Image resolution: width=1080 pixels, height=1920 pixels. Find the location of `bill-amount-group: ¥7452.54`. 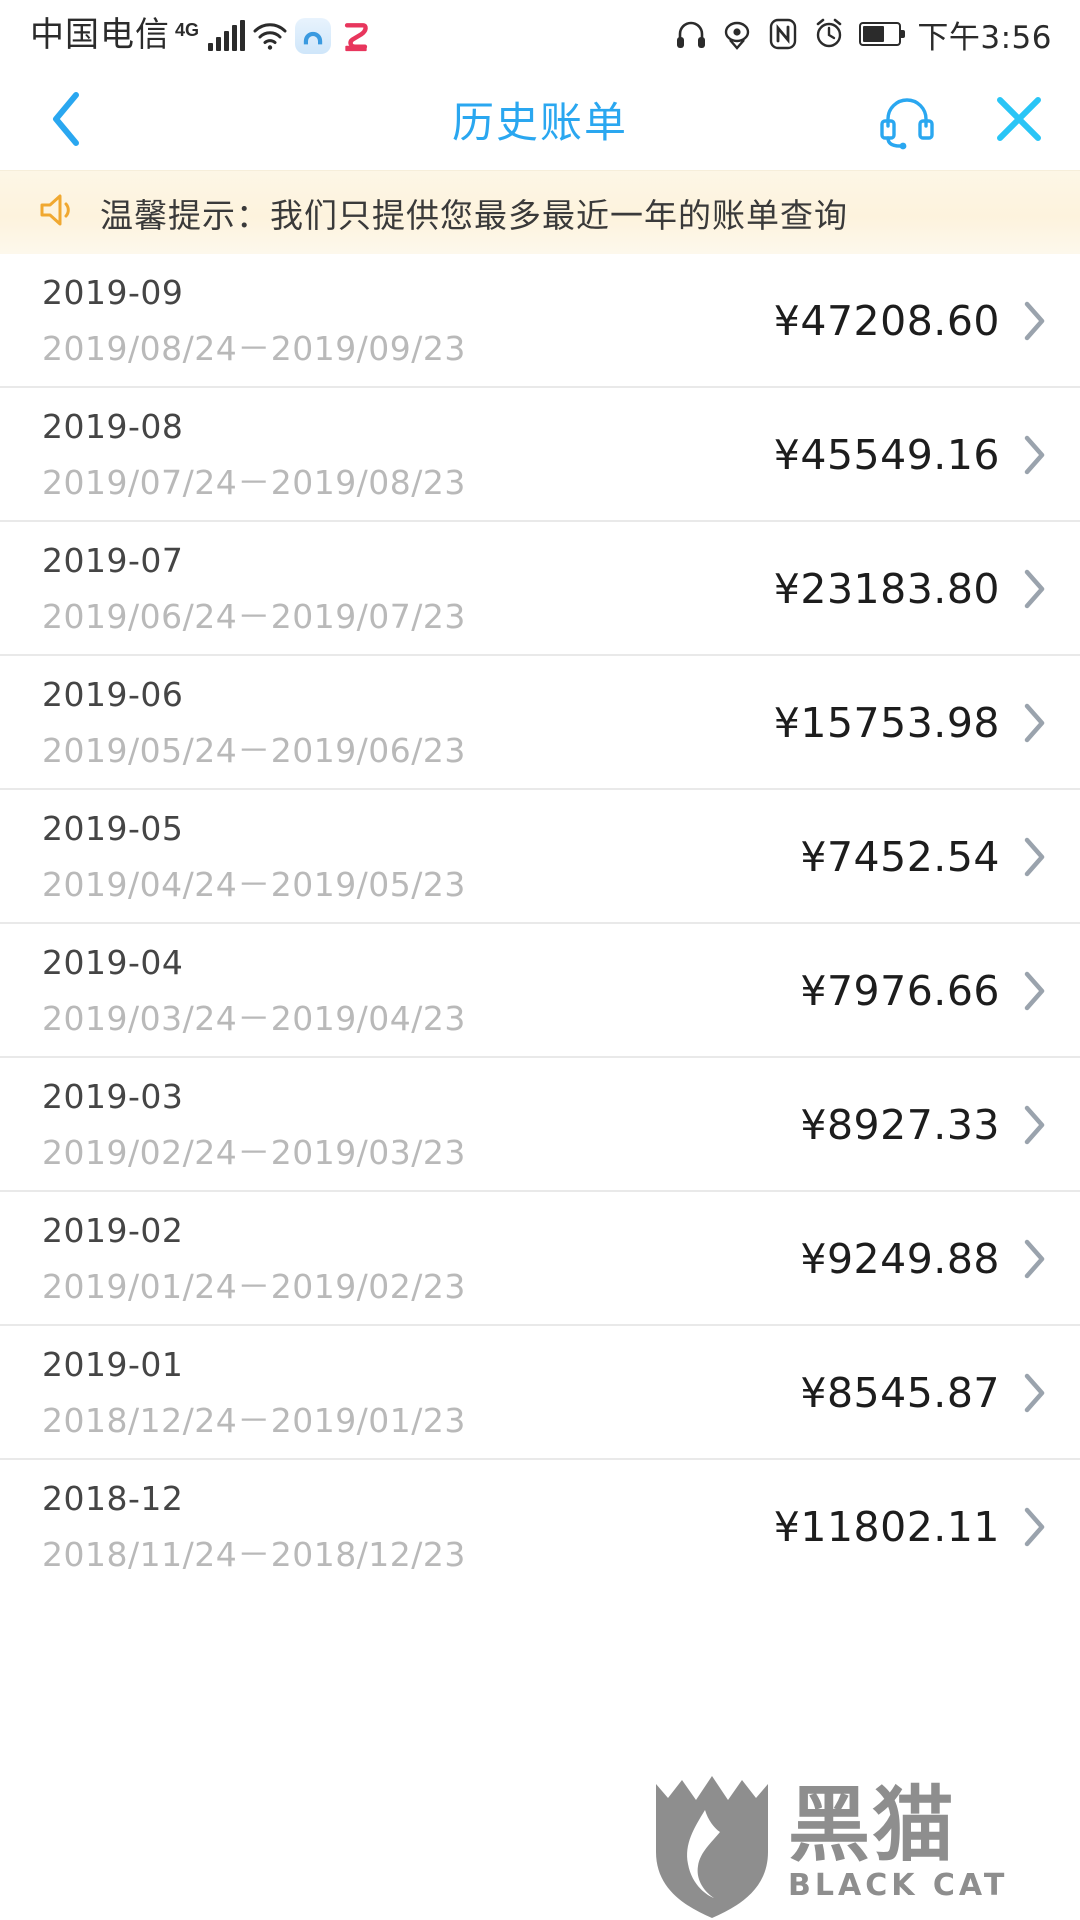

bill-amount-group: ¥7452.54 is located at coordinates (924, 857).